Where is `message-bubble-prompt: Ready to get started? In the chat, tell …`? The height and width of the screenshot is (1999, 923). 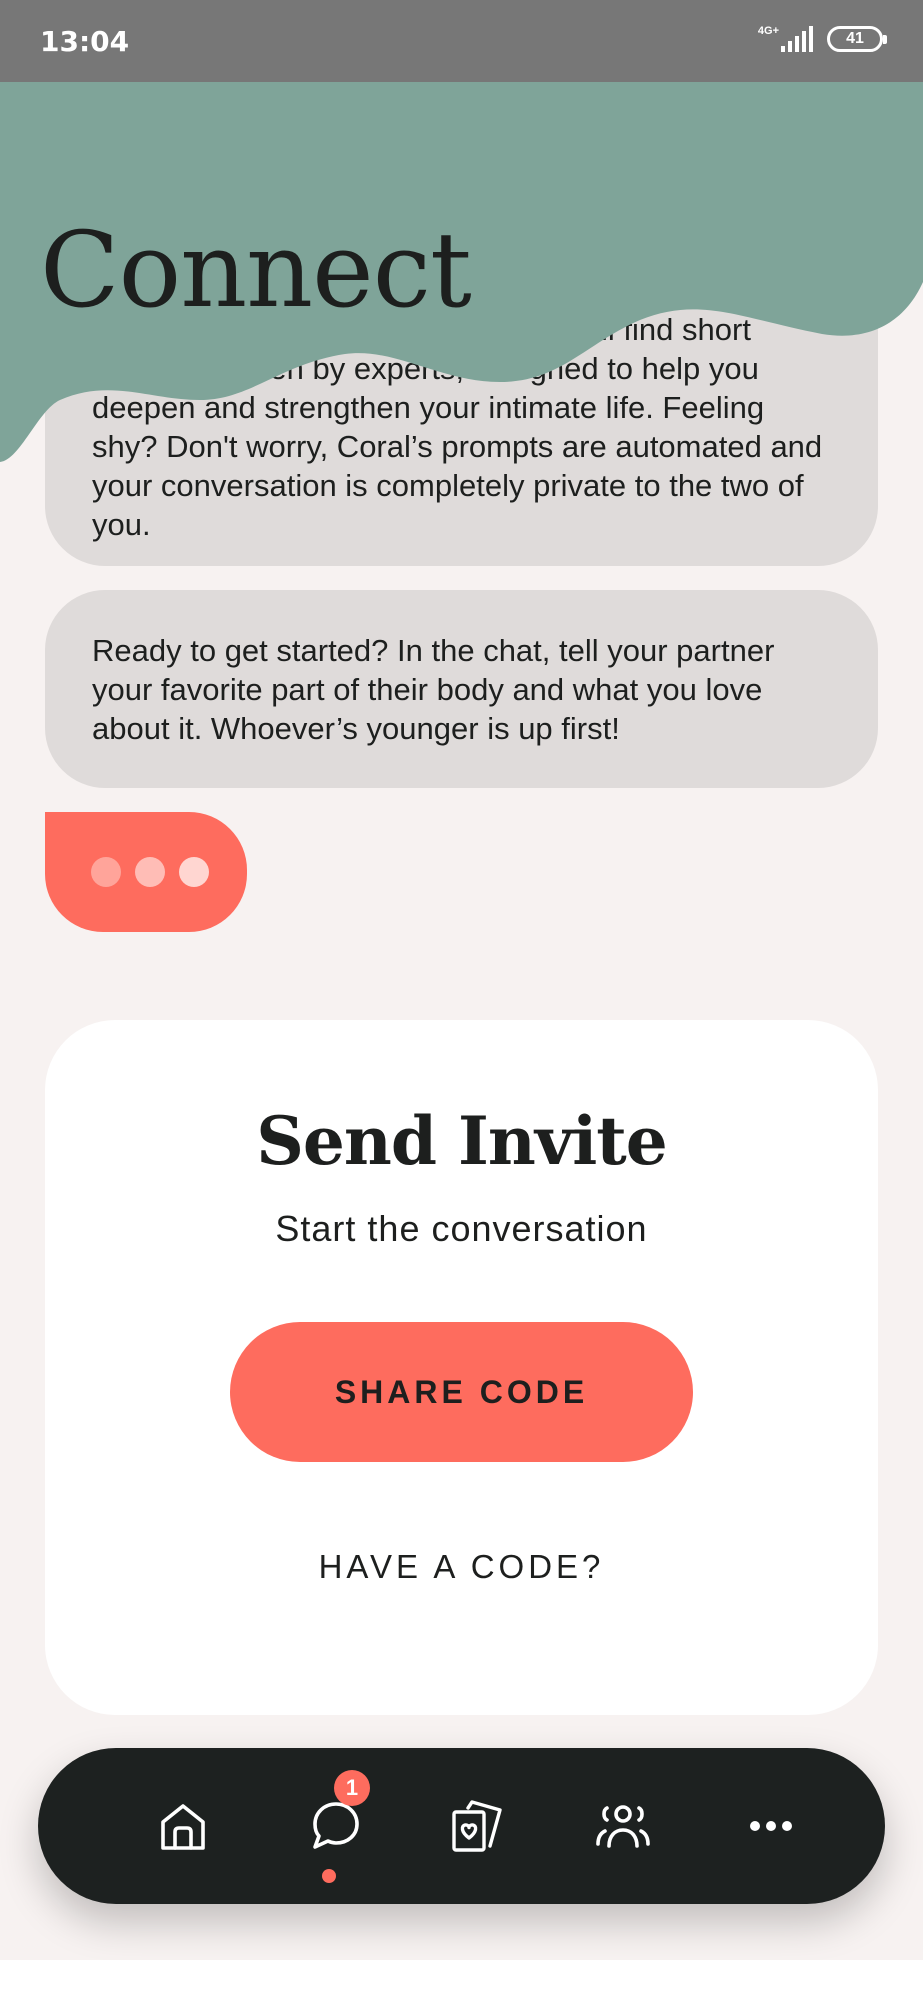
message-bubble-prompt: Ready to get started? In the chat, tell … is located at coordinates (461, 689).